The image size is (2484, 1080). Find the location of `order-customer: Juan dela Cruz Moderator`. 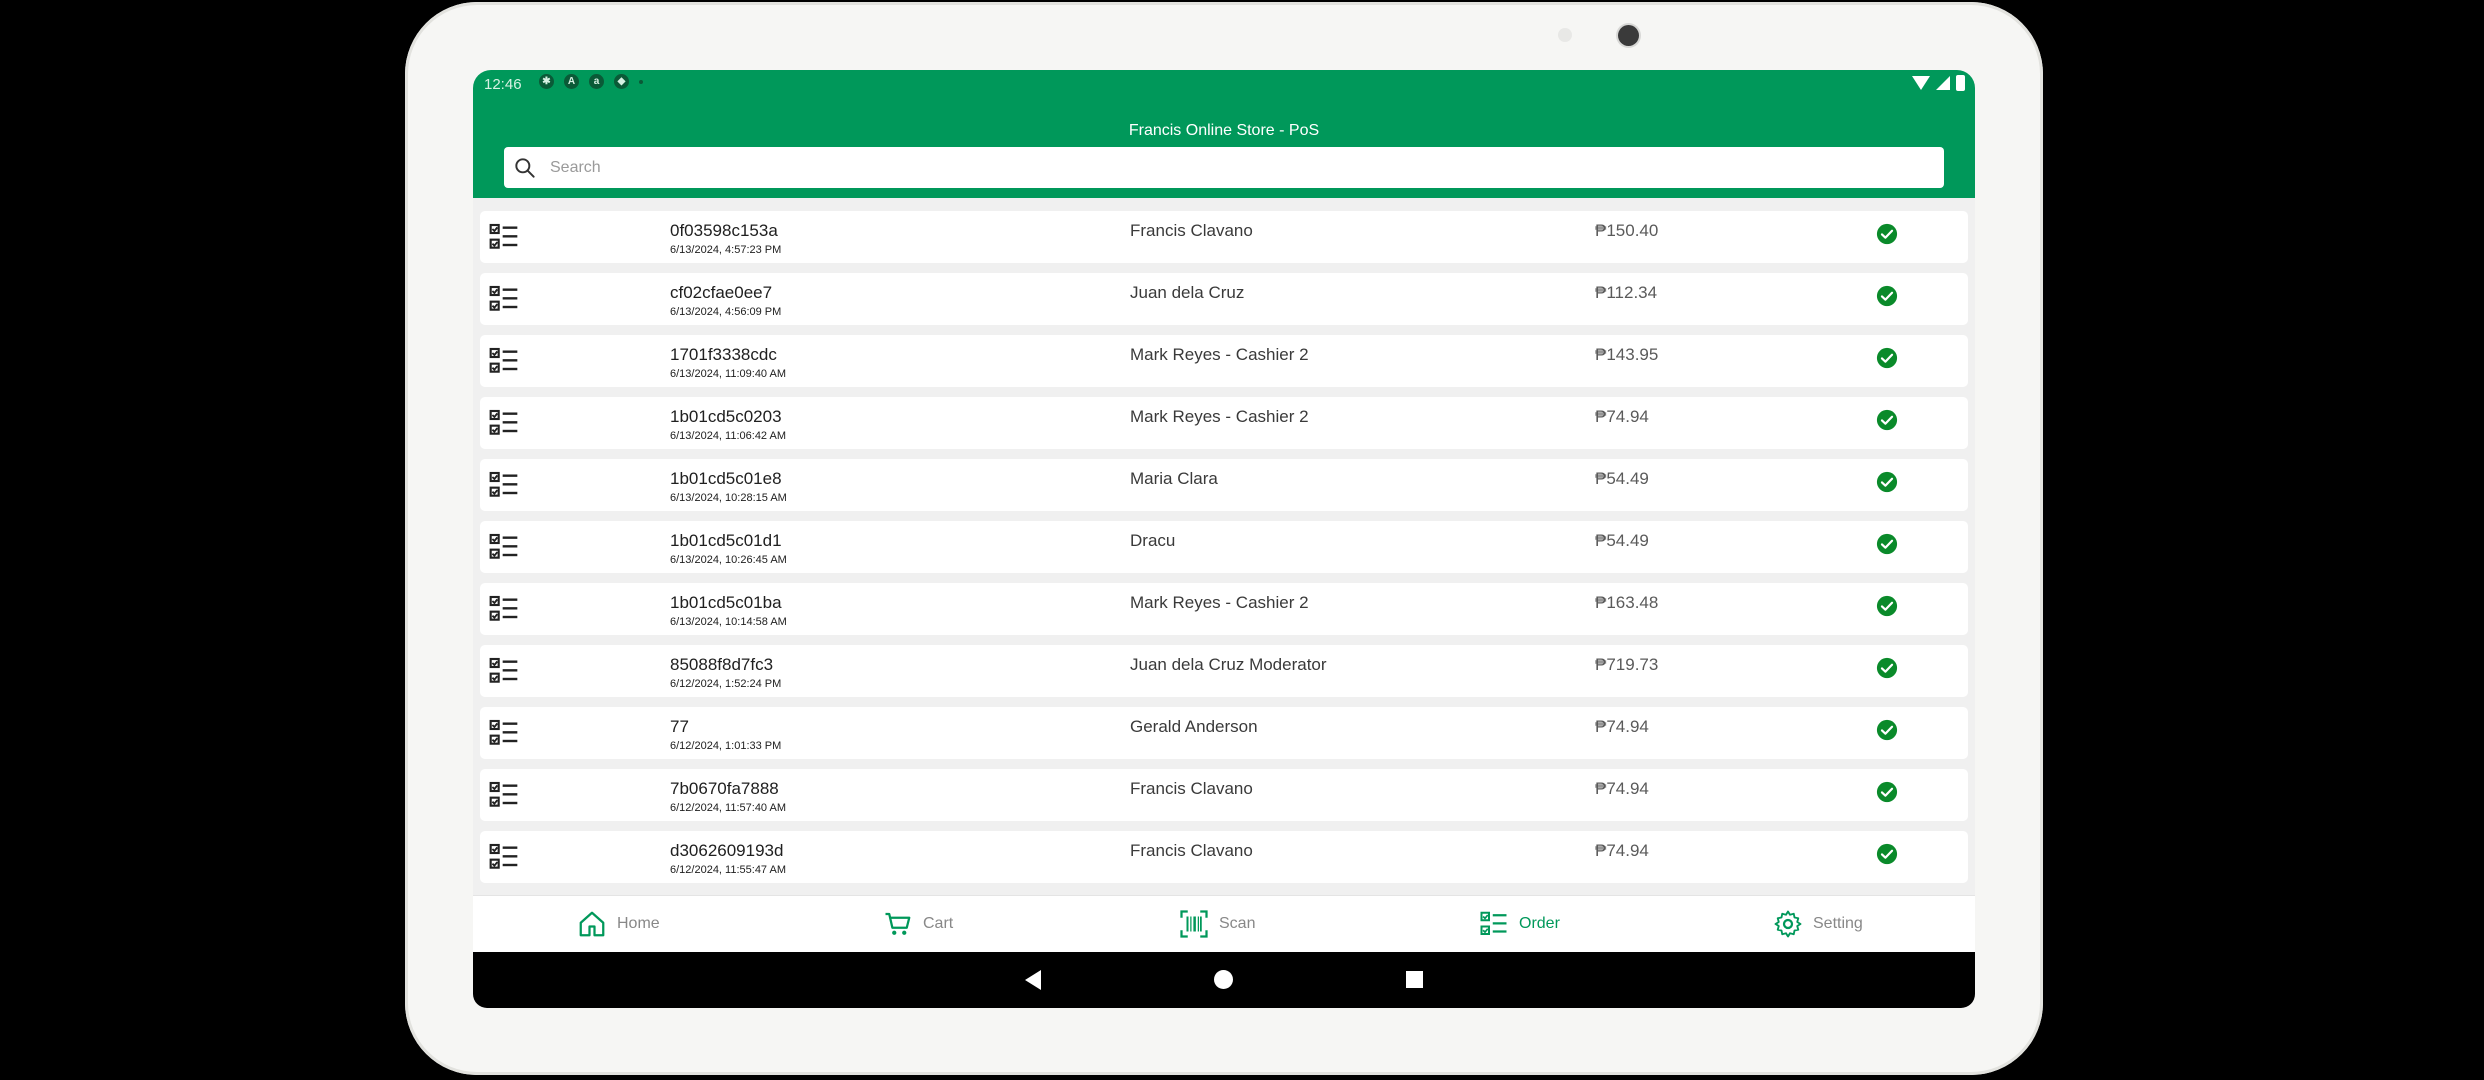

order-customer: Juan dela Cruz Moderator is located at coordinates (1228, 664).